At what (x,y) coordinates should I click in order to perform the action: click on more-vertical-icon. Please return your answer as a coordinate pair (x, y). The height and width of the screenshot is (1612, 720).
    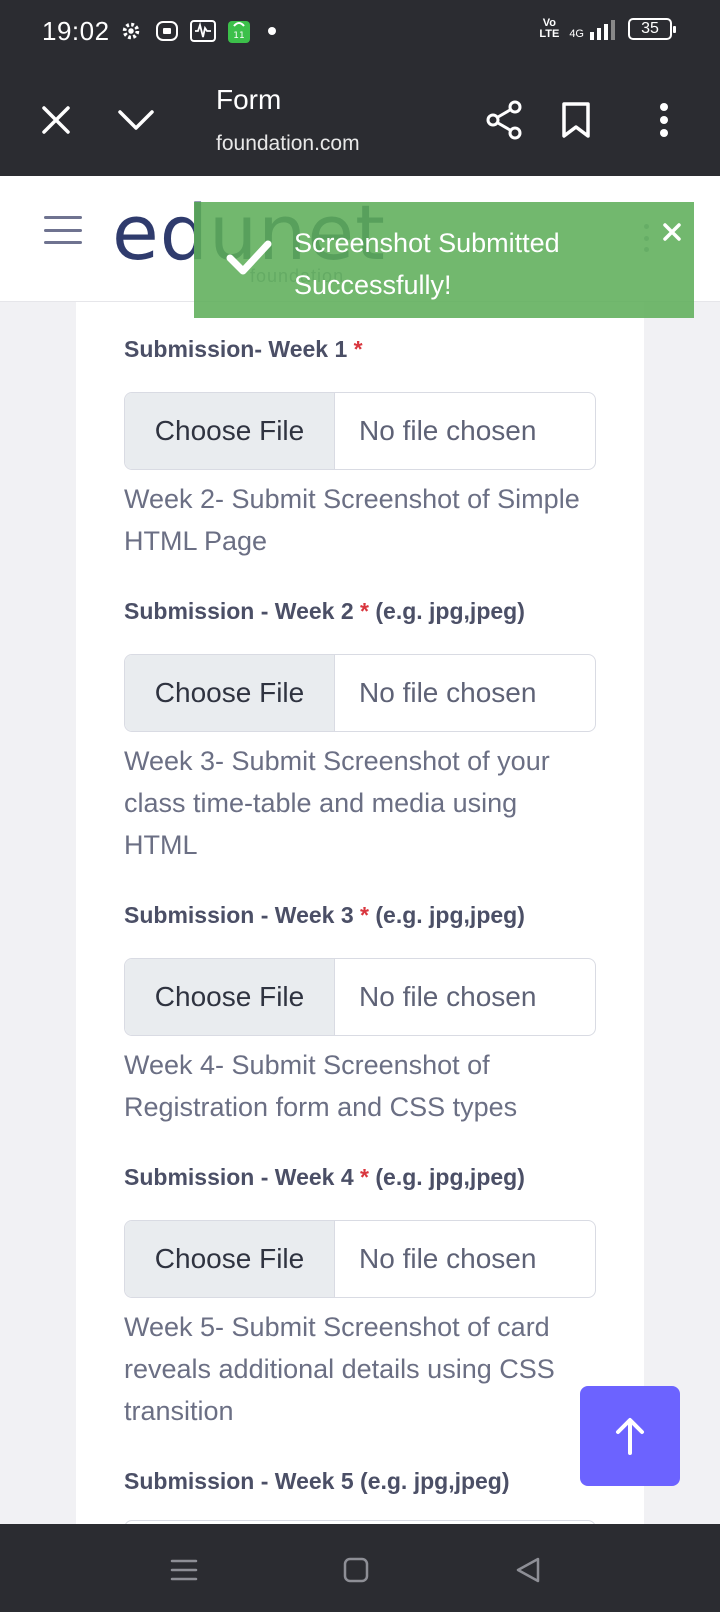
    Looking at the image, I should click on (664, 120).